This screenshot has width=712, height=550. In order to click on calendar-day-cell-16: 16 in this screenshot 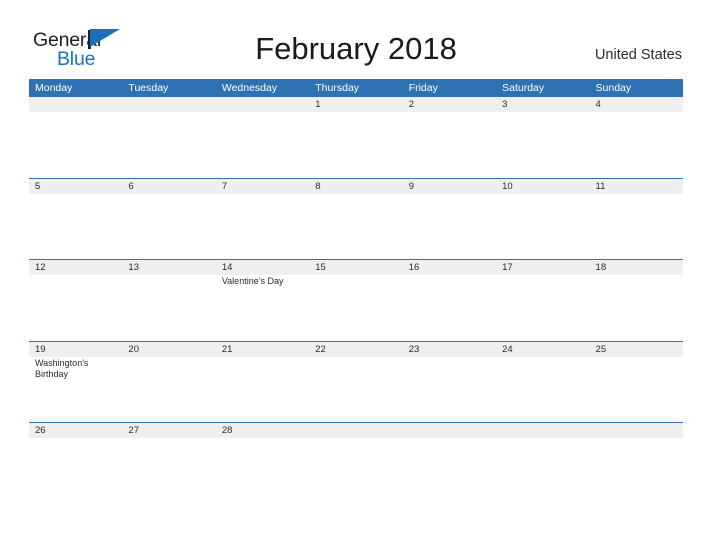, I will do `click(449, 300)`.